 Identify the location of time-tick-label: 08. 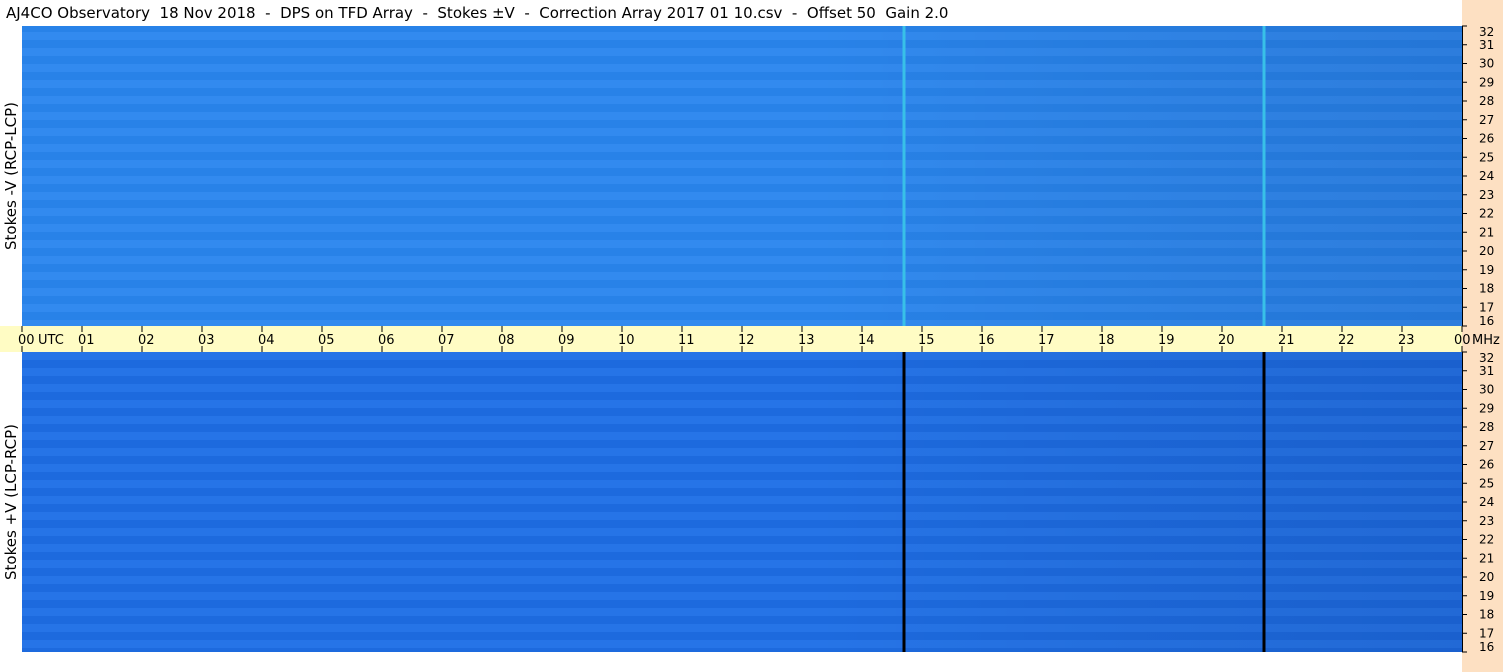
(506, 340).